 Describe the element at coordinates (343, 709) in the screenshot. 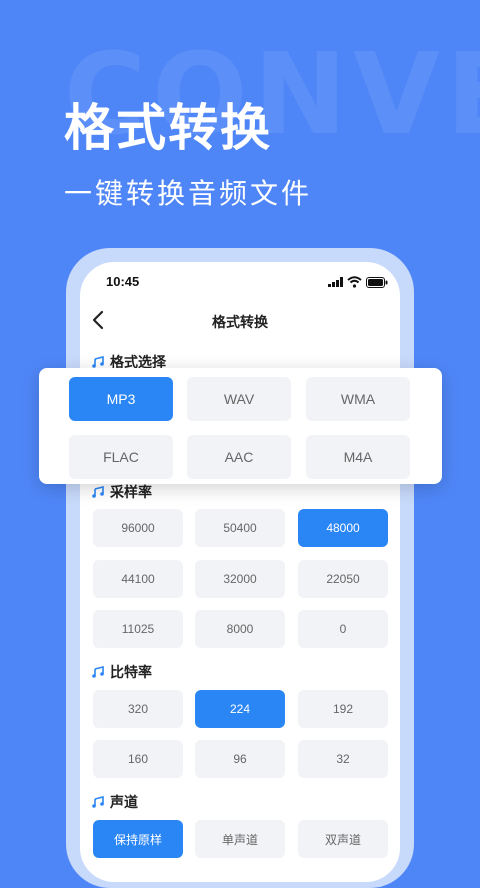

I see `bitrate-option-192: 192` at that location.